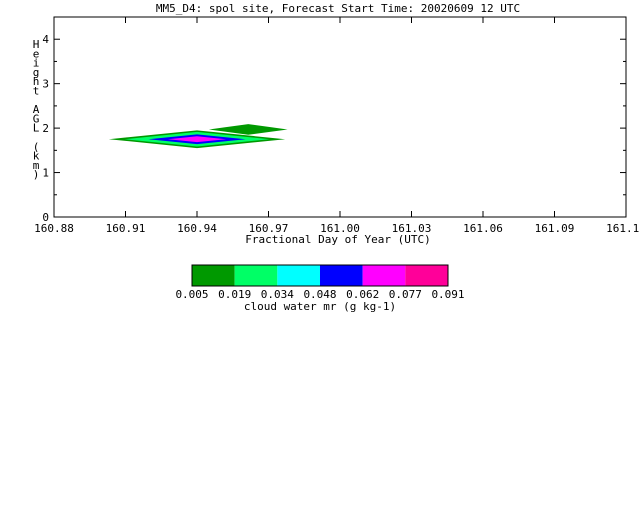  I want to click on x-tick-label: 161.06, so click(483, 228).